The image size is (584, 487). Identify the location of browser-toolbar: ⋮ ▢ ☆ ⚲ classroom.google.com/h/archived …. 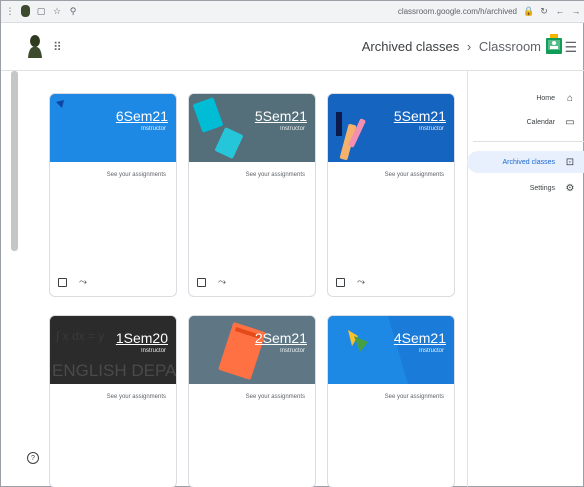
(292, 12).